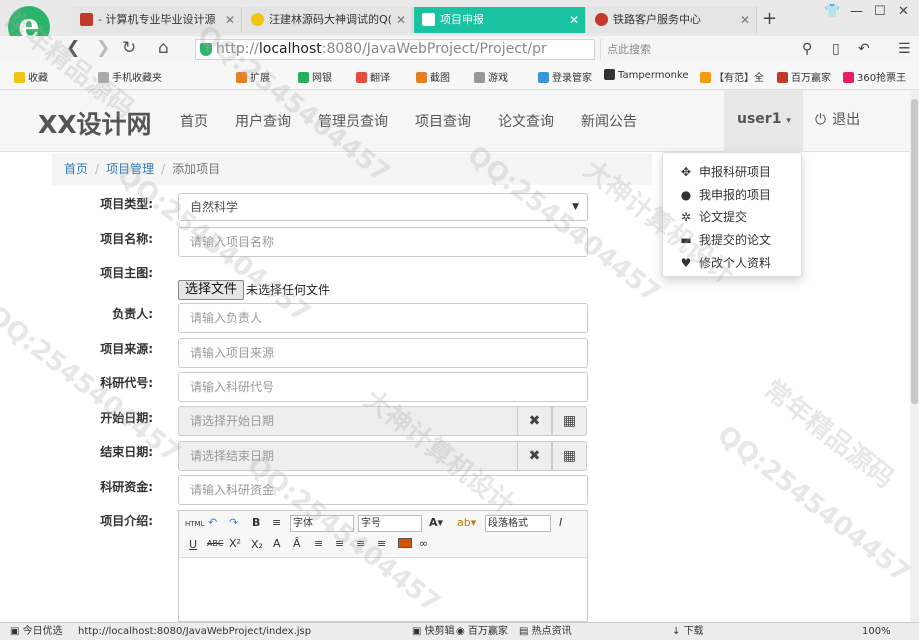 This screenshot has height=640, width=919. Describe the element at coordinates (713, 216) in the screenshot. I see `dropdown-item-submit-paper: ✲ 论文提交` at that location.